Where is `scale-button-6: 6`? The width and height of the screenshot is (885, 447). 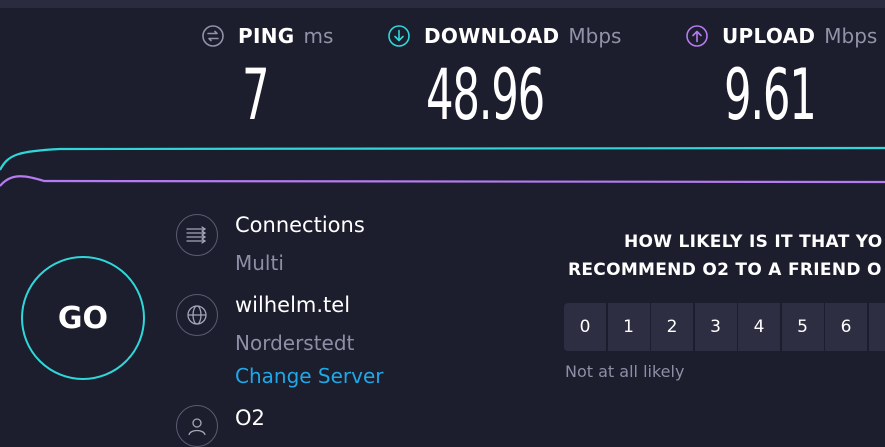 scale-button-6: 6 is located at coordinates (846, 327).